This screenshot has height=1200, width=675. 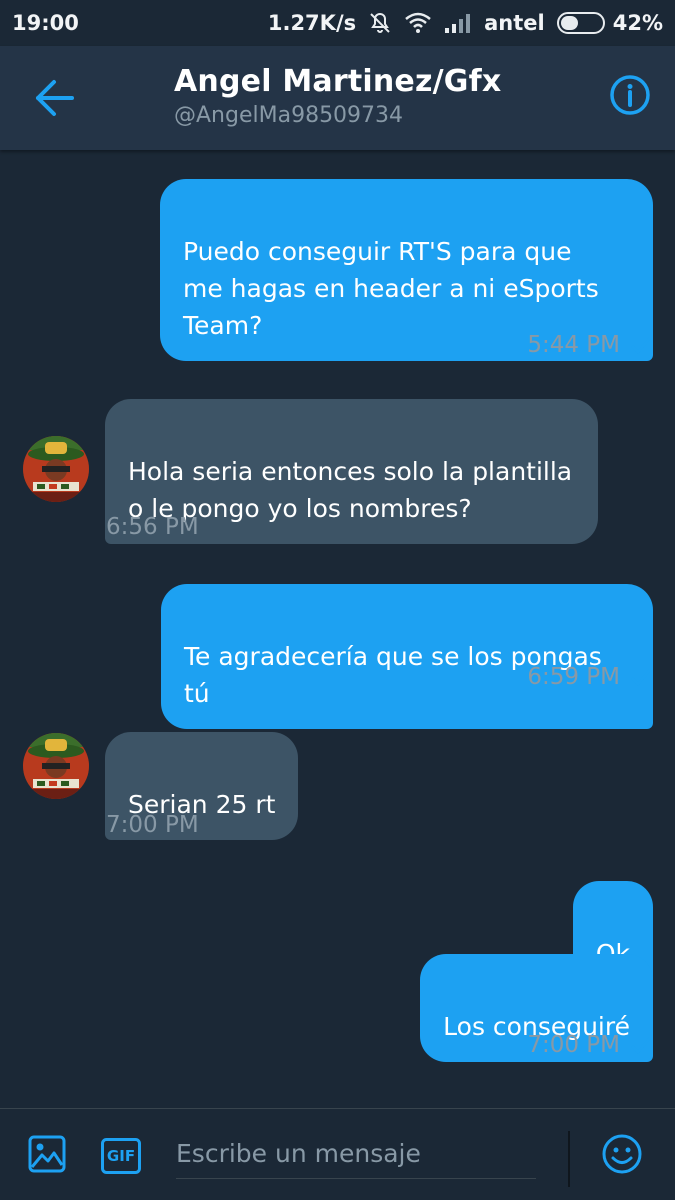 I want to click on image-icon, so click(x=47, y=1156).